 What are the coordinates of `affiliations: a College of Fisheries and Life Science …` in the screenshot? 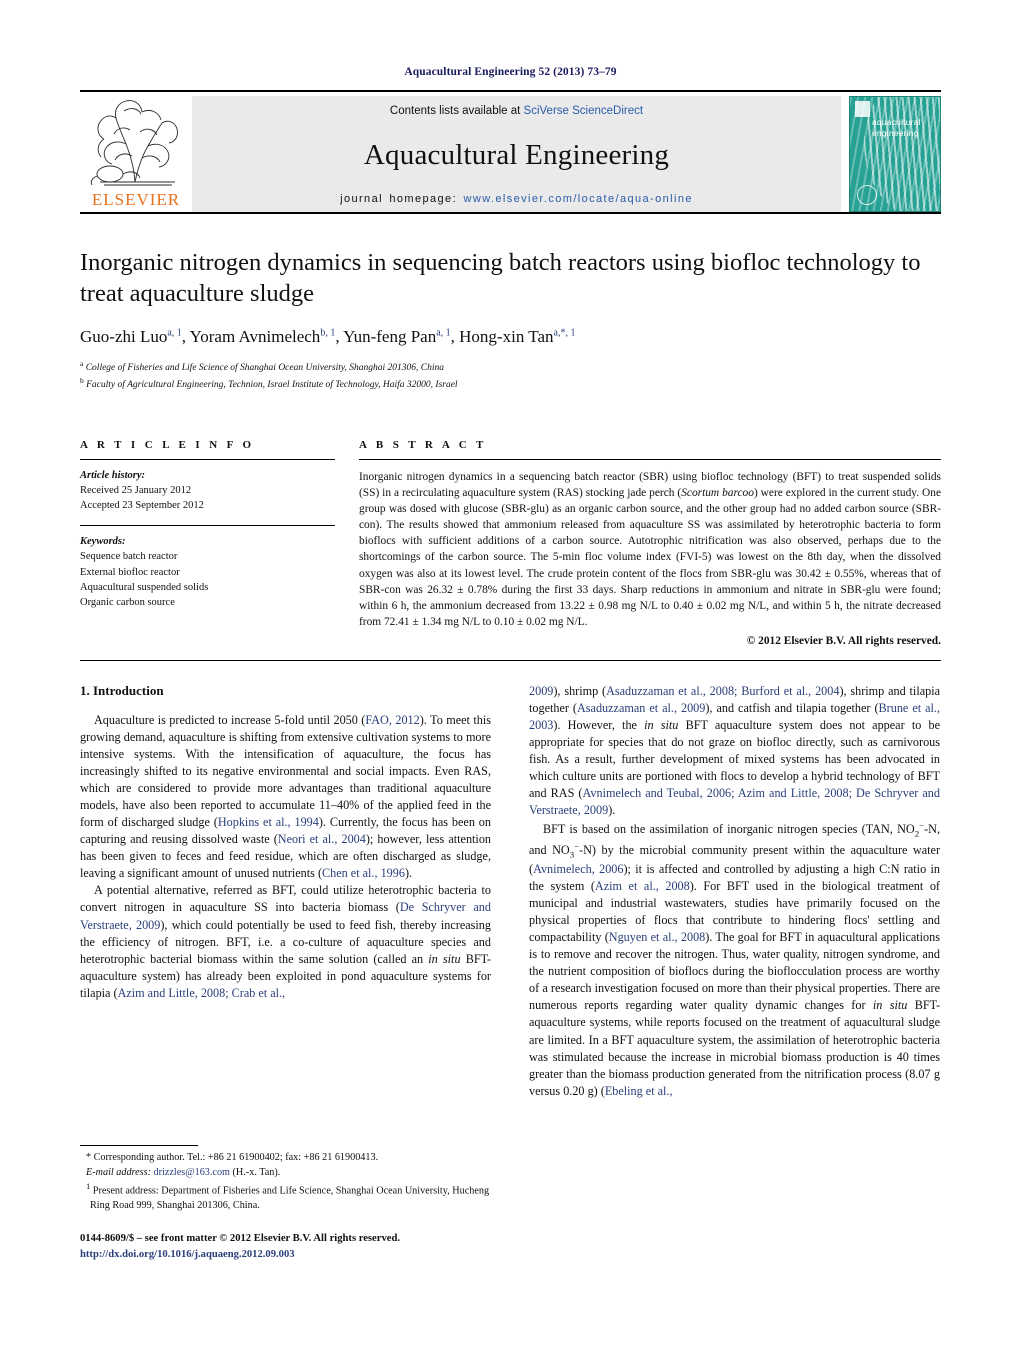 It's located at (510, 375).